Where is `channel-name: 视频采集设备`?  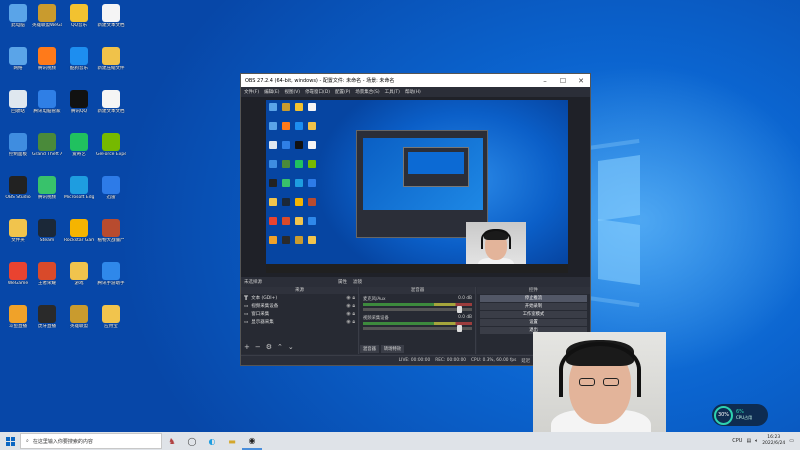 channel-name: 视频采集设备 is located at coordinates (376, 318).